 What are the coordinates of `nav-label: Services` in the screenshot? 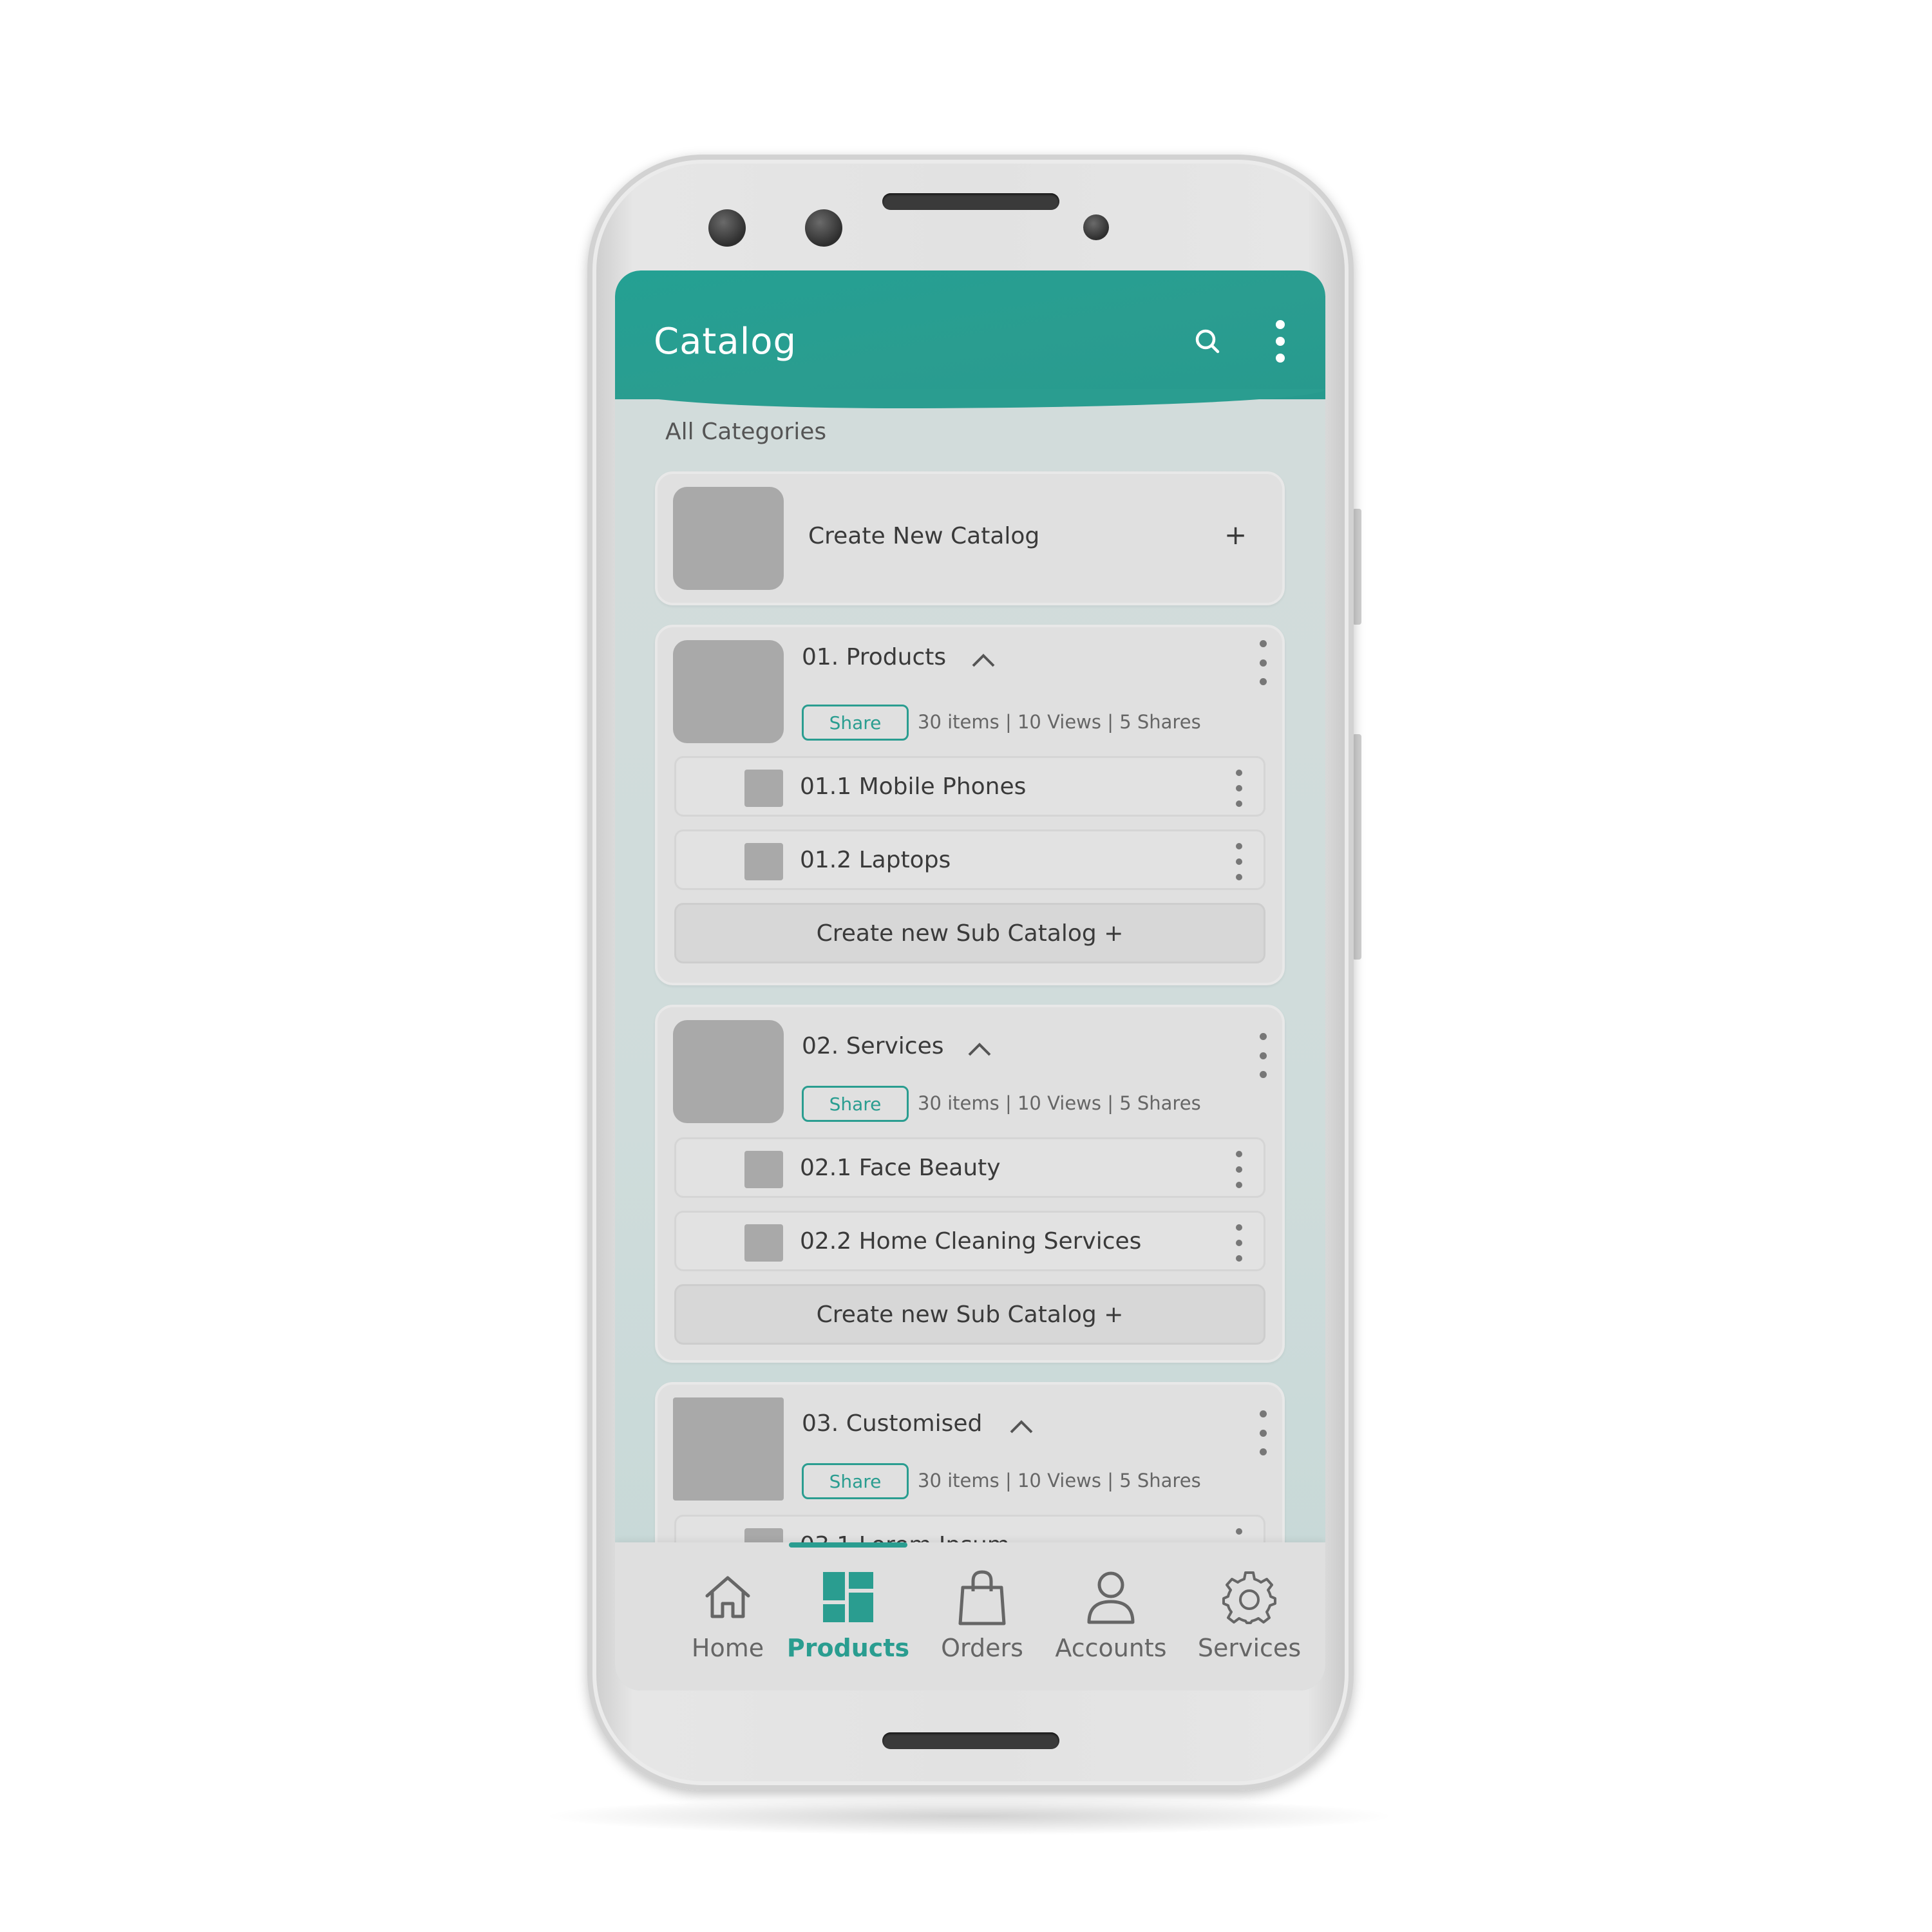 It's located at (1250, 1648).